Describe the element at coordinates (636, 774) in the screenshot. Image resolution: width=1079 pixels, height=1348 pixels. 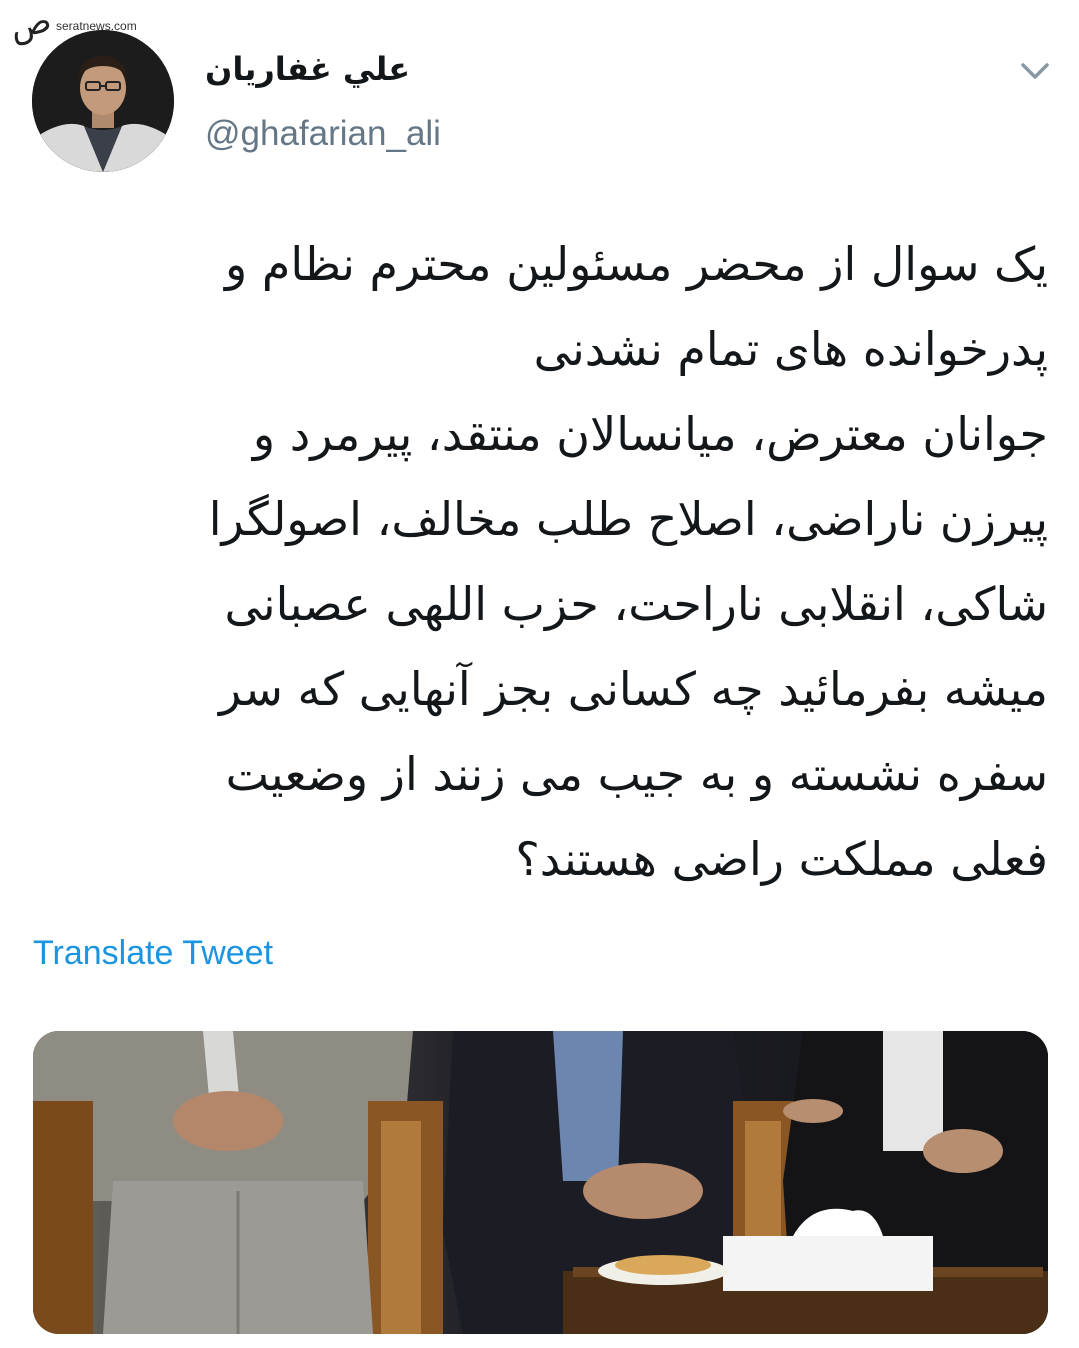
I see `tweet-text-line: سفره نشسته و به جیب می زنند از وضعیت` at that location.